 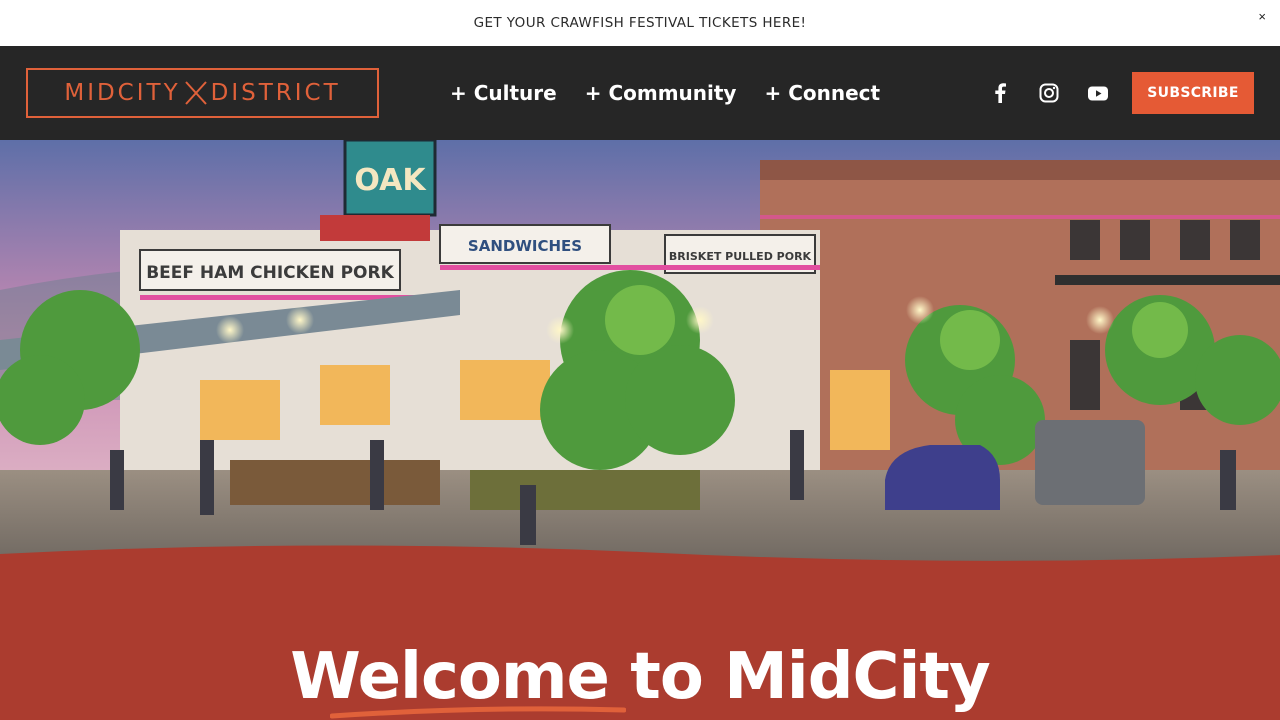 What do you see at coordinates (478, 712) in the screenshot?
I see `welcome-underline-icon` at bounding box center [478, 712].